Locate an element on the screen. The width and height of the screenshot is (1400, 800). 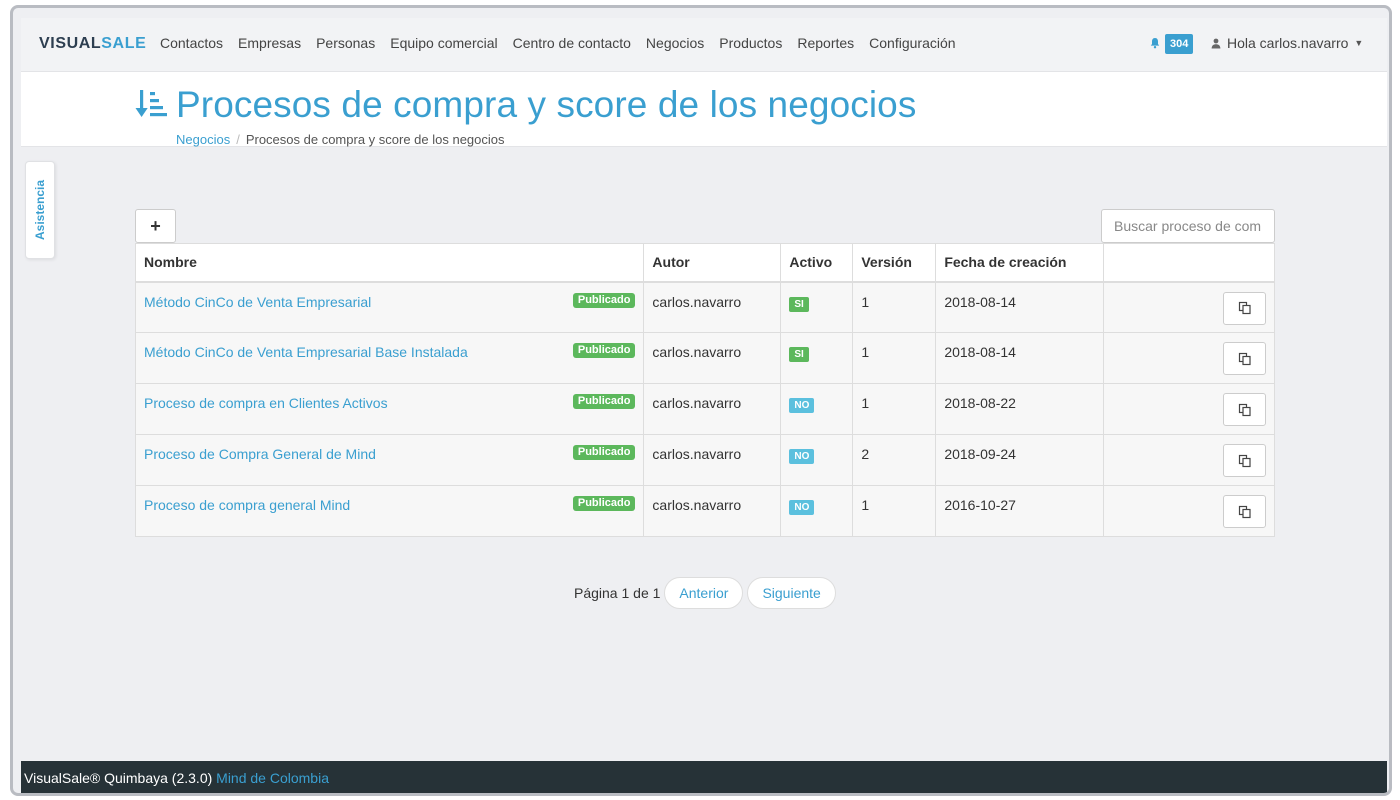
next-page-button: Siguiente is located at coordinates (791, 593).